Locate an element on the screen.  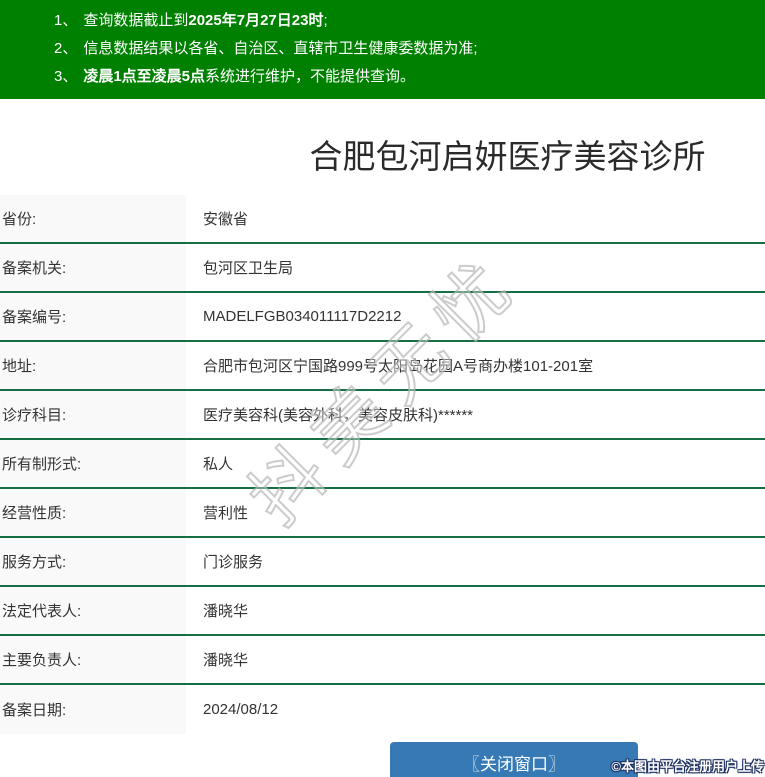
notice-number: 2、 is located at coordinates (66, 48).